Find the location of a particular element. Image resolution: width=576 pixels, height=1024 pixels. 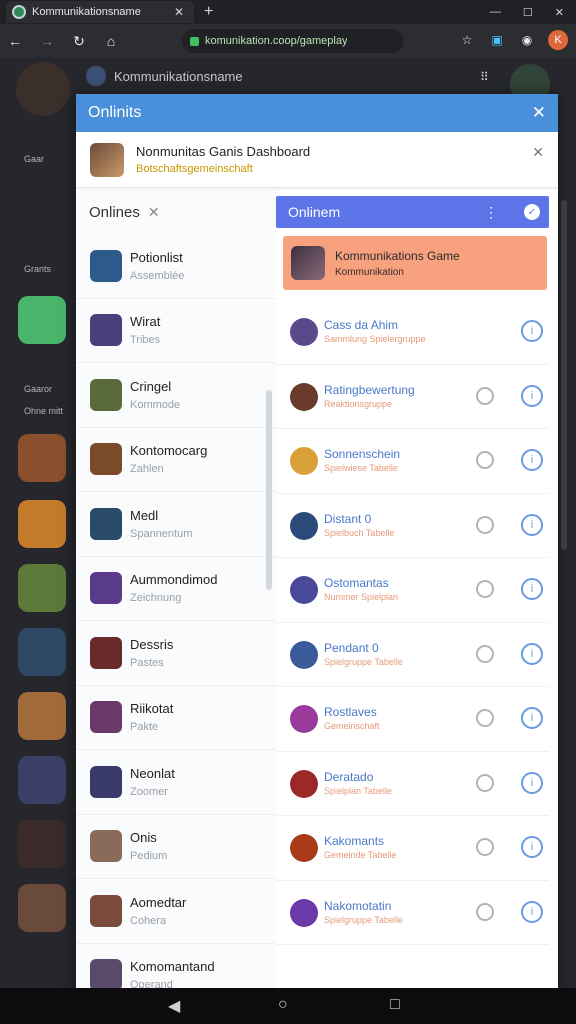

address-bar: komunikation.coop/gameplay is located at coordinates (293, 41).